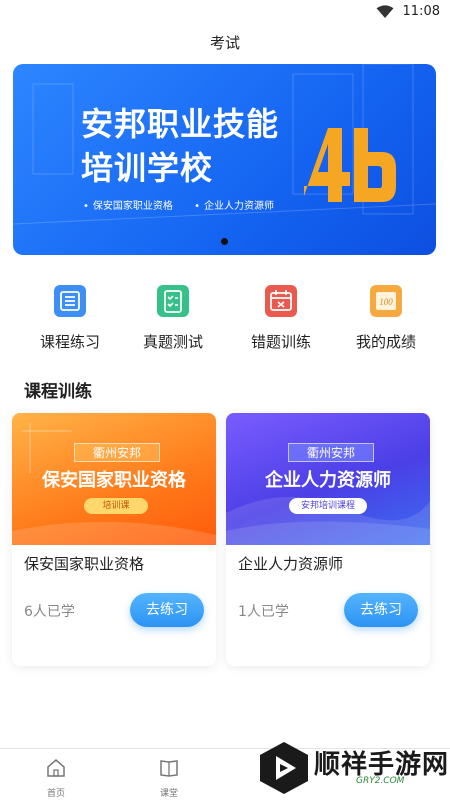 The height and width of the screenshot is (800, 450). I want to click on page-title: 考试, so click(224, 43).